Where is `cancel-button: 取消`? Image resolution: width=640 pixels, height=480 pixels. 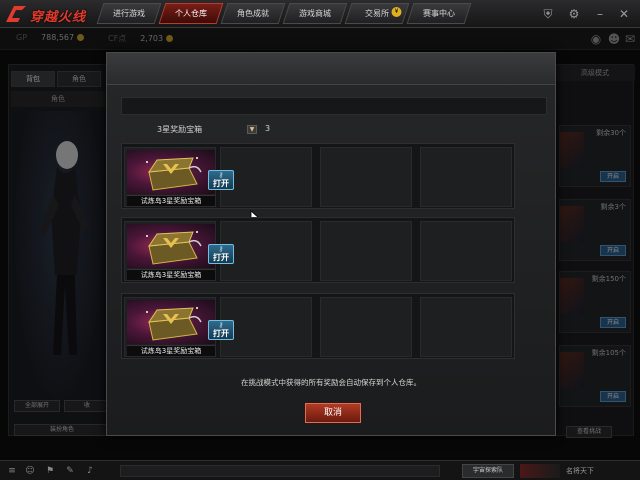 cancel-button: 取消 is located at coordinates (333, 413).